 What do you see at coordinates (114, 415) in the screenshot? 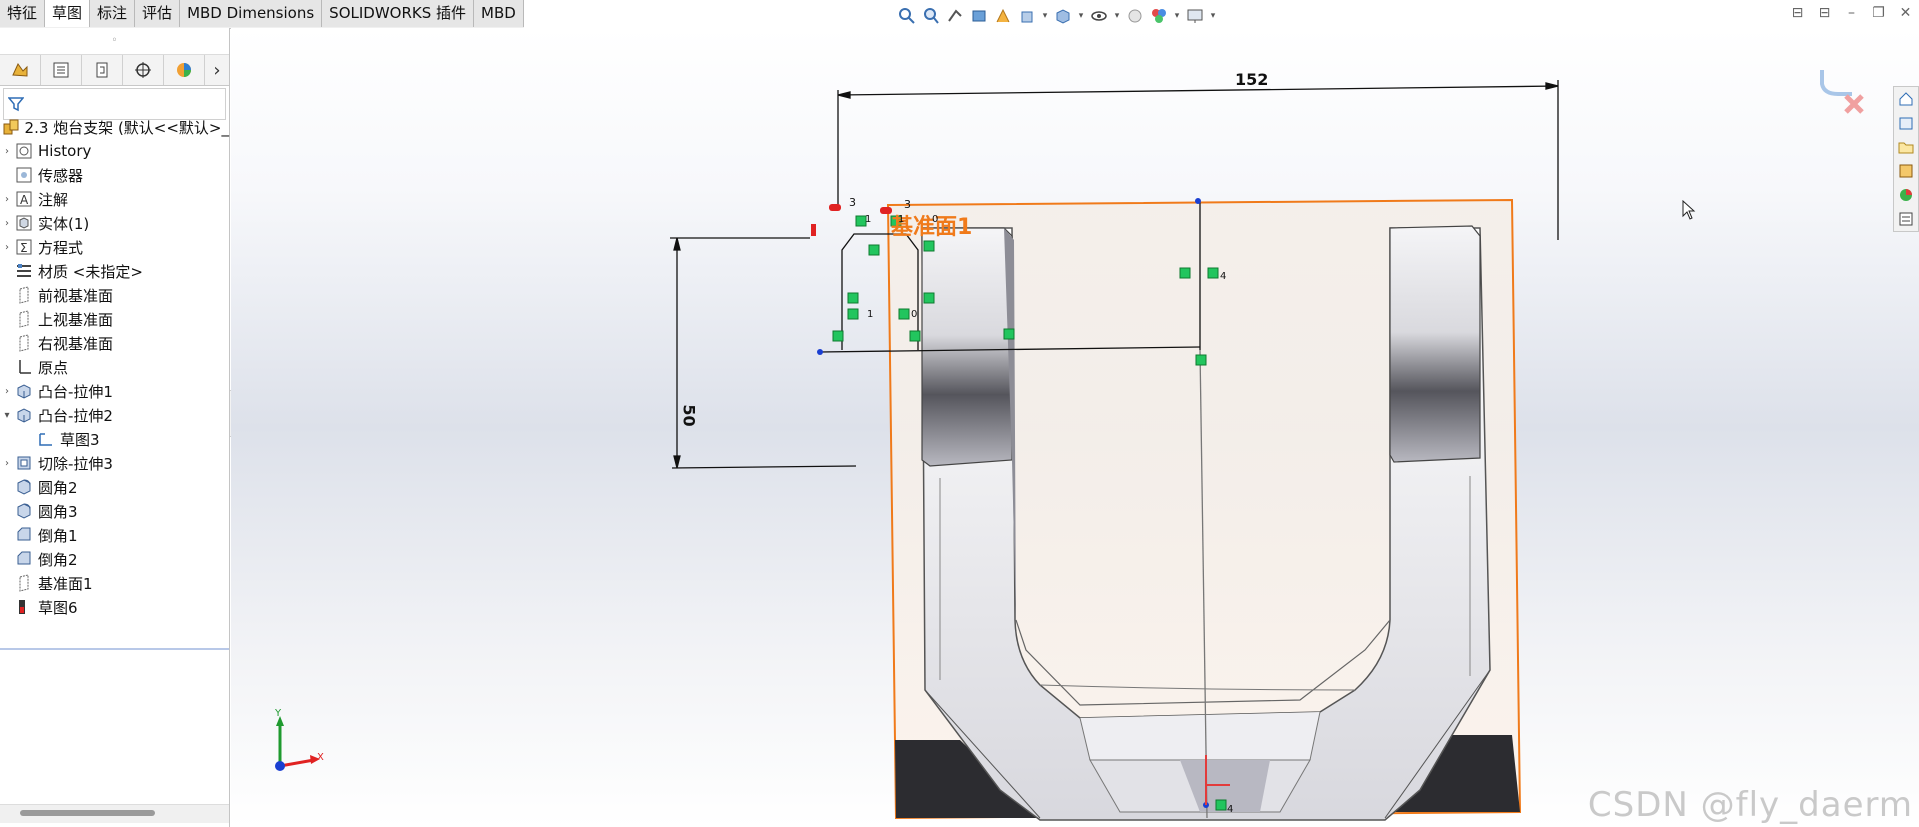
I see `feature-tree-item: ▾ 凸台-拉伸2` at bounding box center [114, 415].